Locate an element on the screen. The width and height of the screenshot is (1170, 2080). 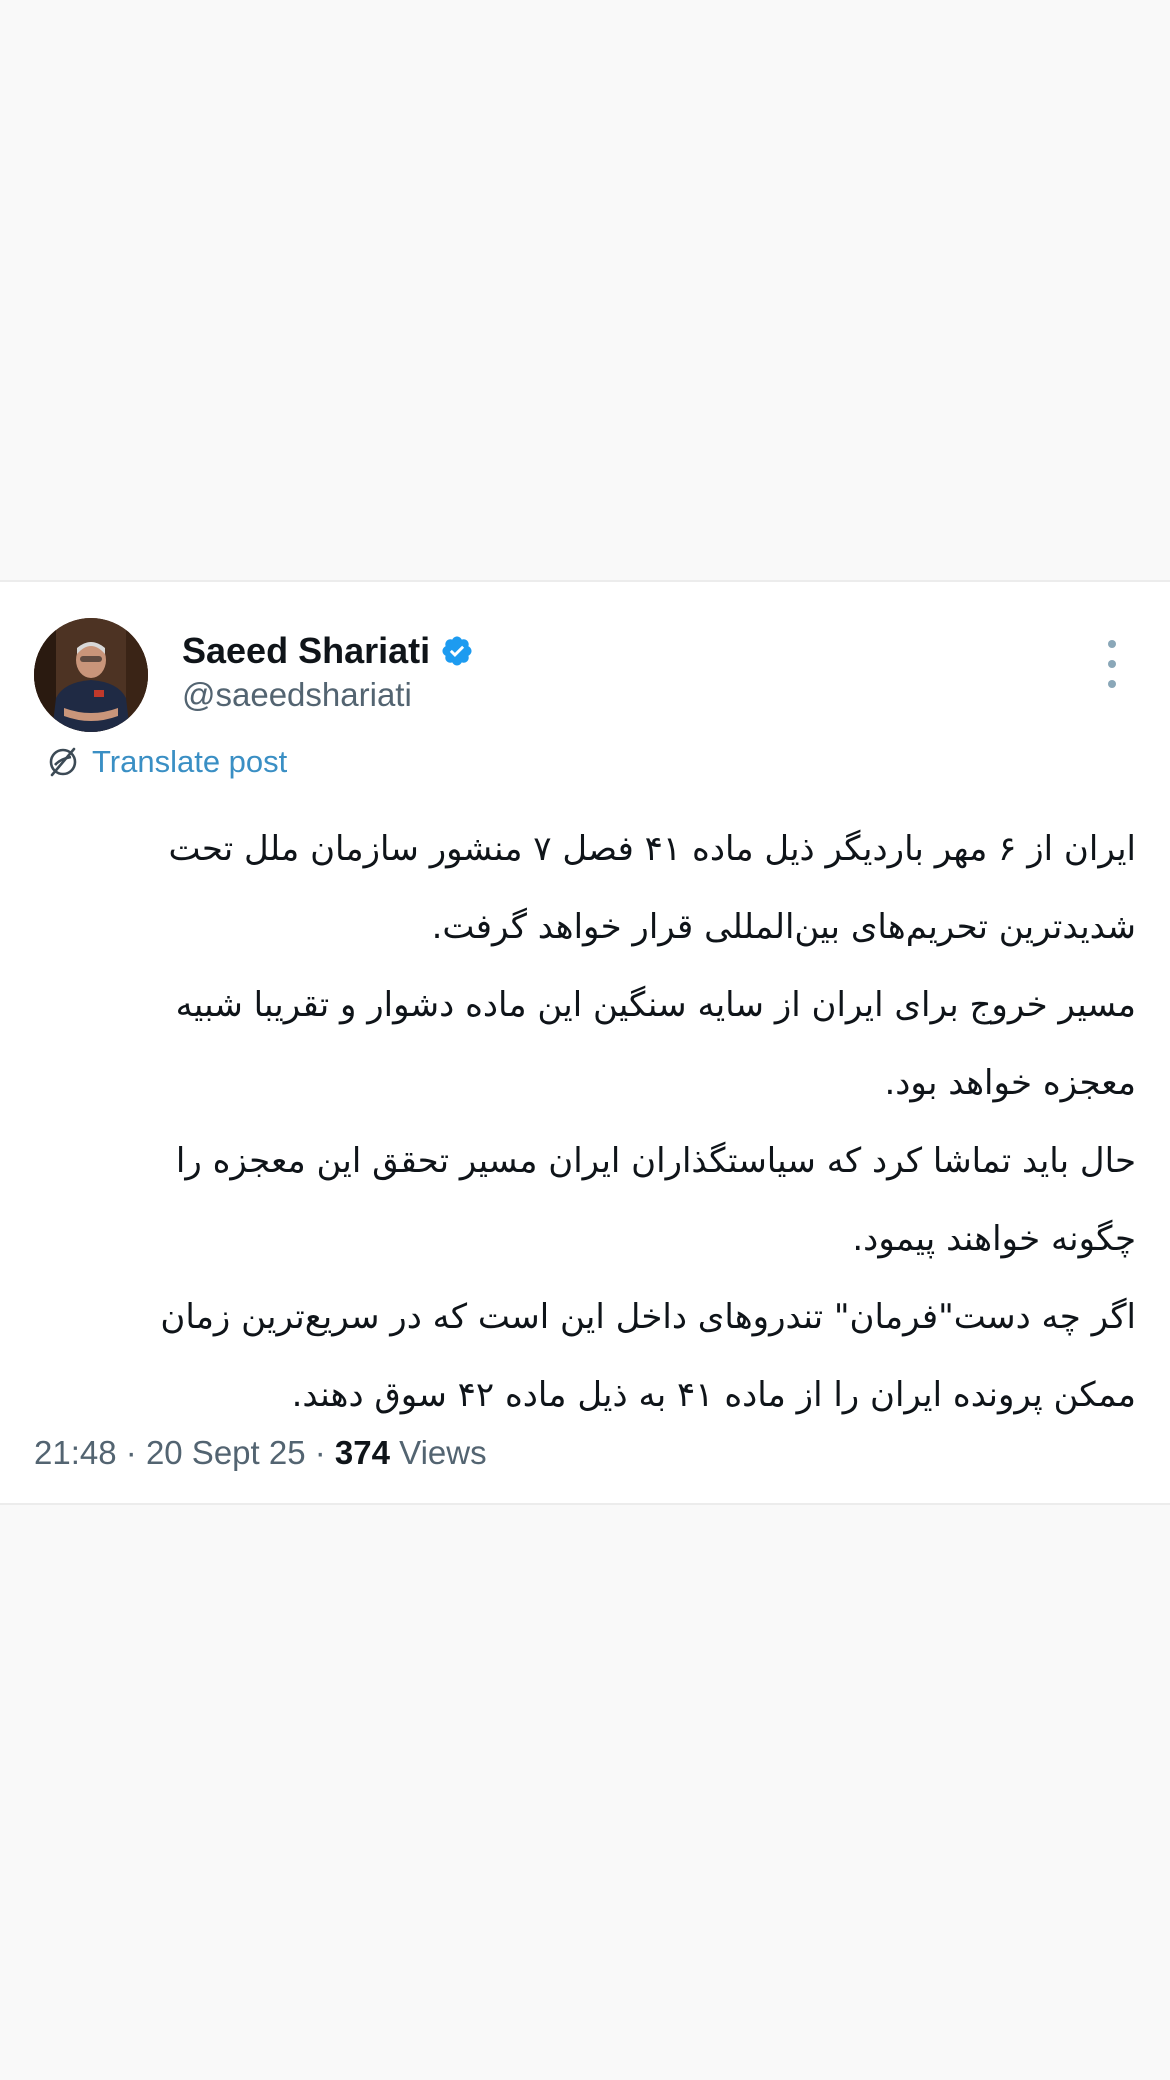
tweet-date: 20 Sept 25 is located at coordinates (226, 1452).